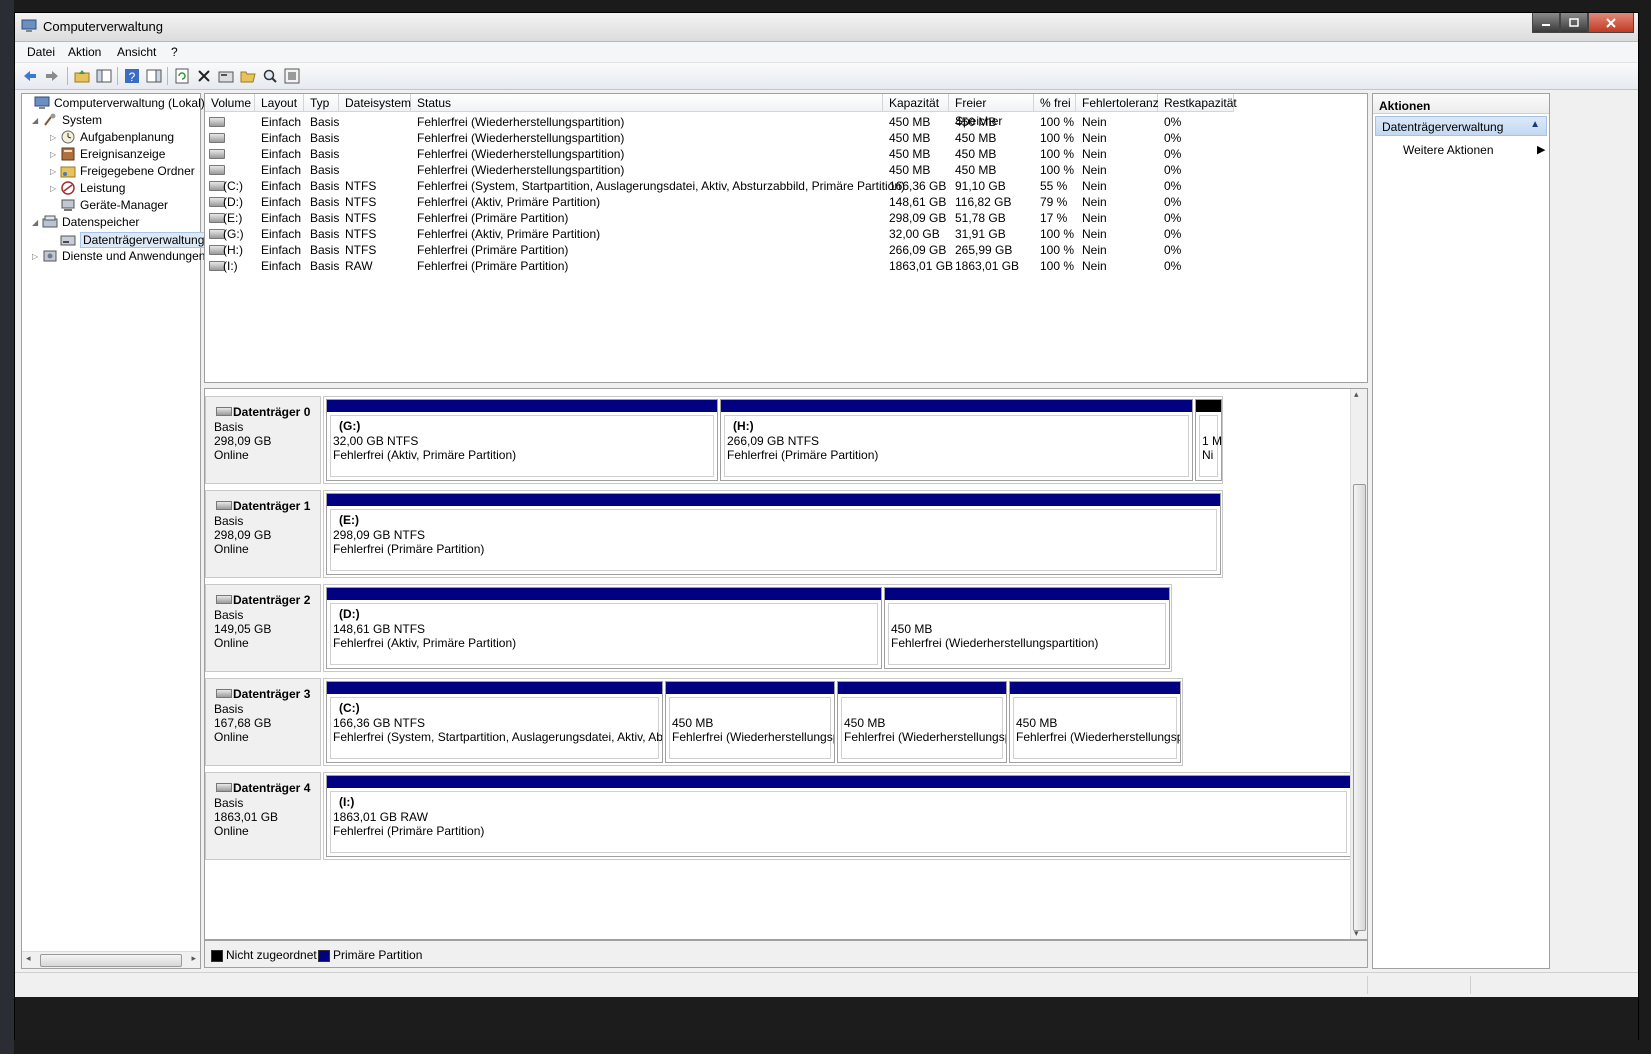  I want to click on disk-label: Datenträger 1 Basis 298,09 GB Online, so click(263, 534).